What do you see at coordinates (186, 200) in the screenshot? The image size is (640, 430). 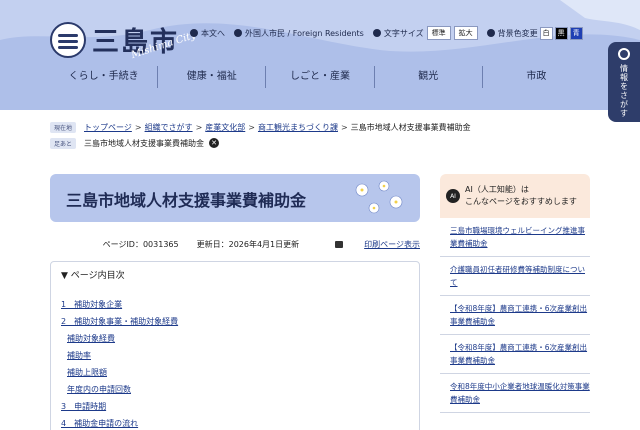 I see `page-title: 三島市地域人材支援事業費補助金` at bounding box center [186, 200].